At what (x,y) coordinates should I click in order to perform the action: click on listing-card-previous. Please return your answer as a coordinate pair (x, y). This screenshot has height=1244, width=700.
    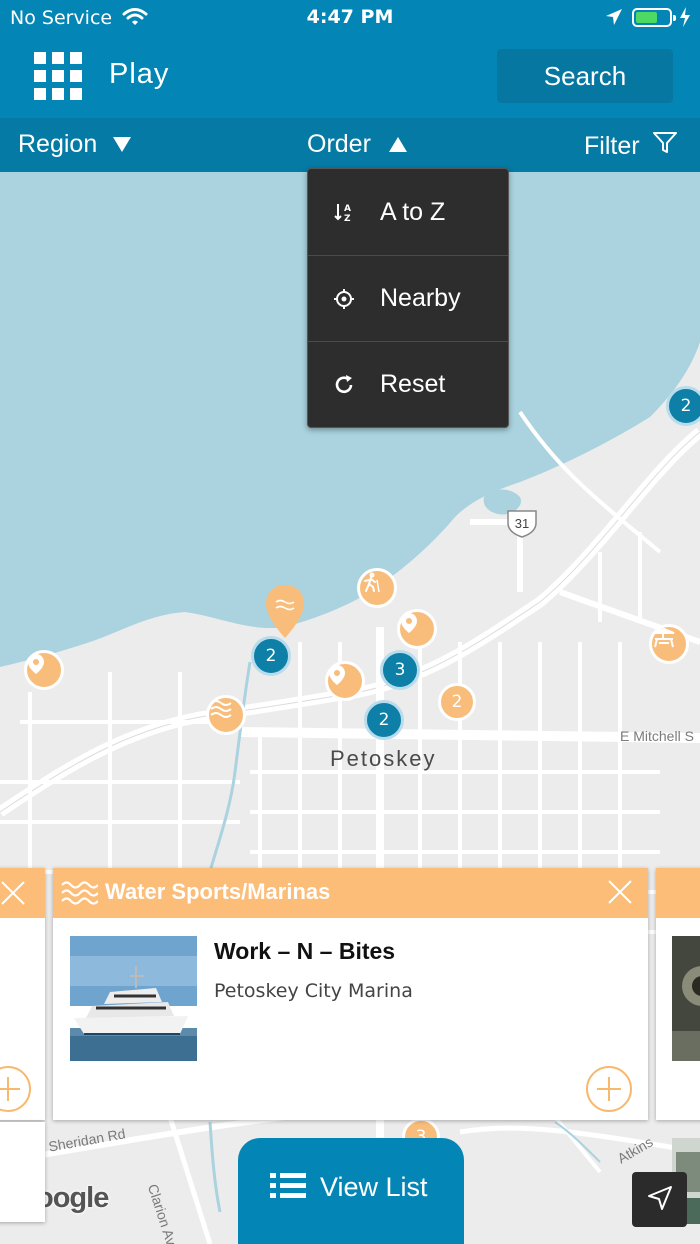
    Looking at the image, I should click on (22, 994).